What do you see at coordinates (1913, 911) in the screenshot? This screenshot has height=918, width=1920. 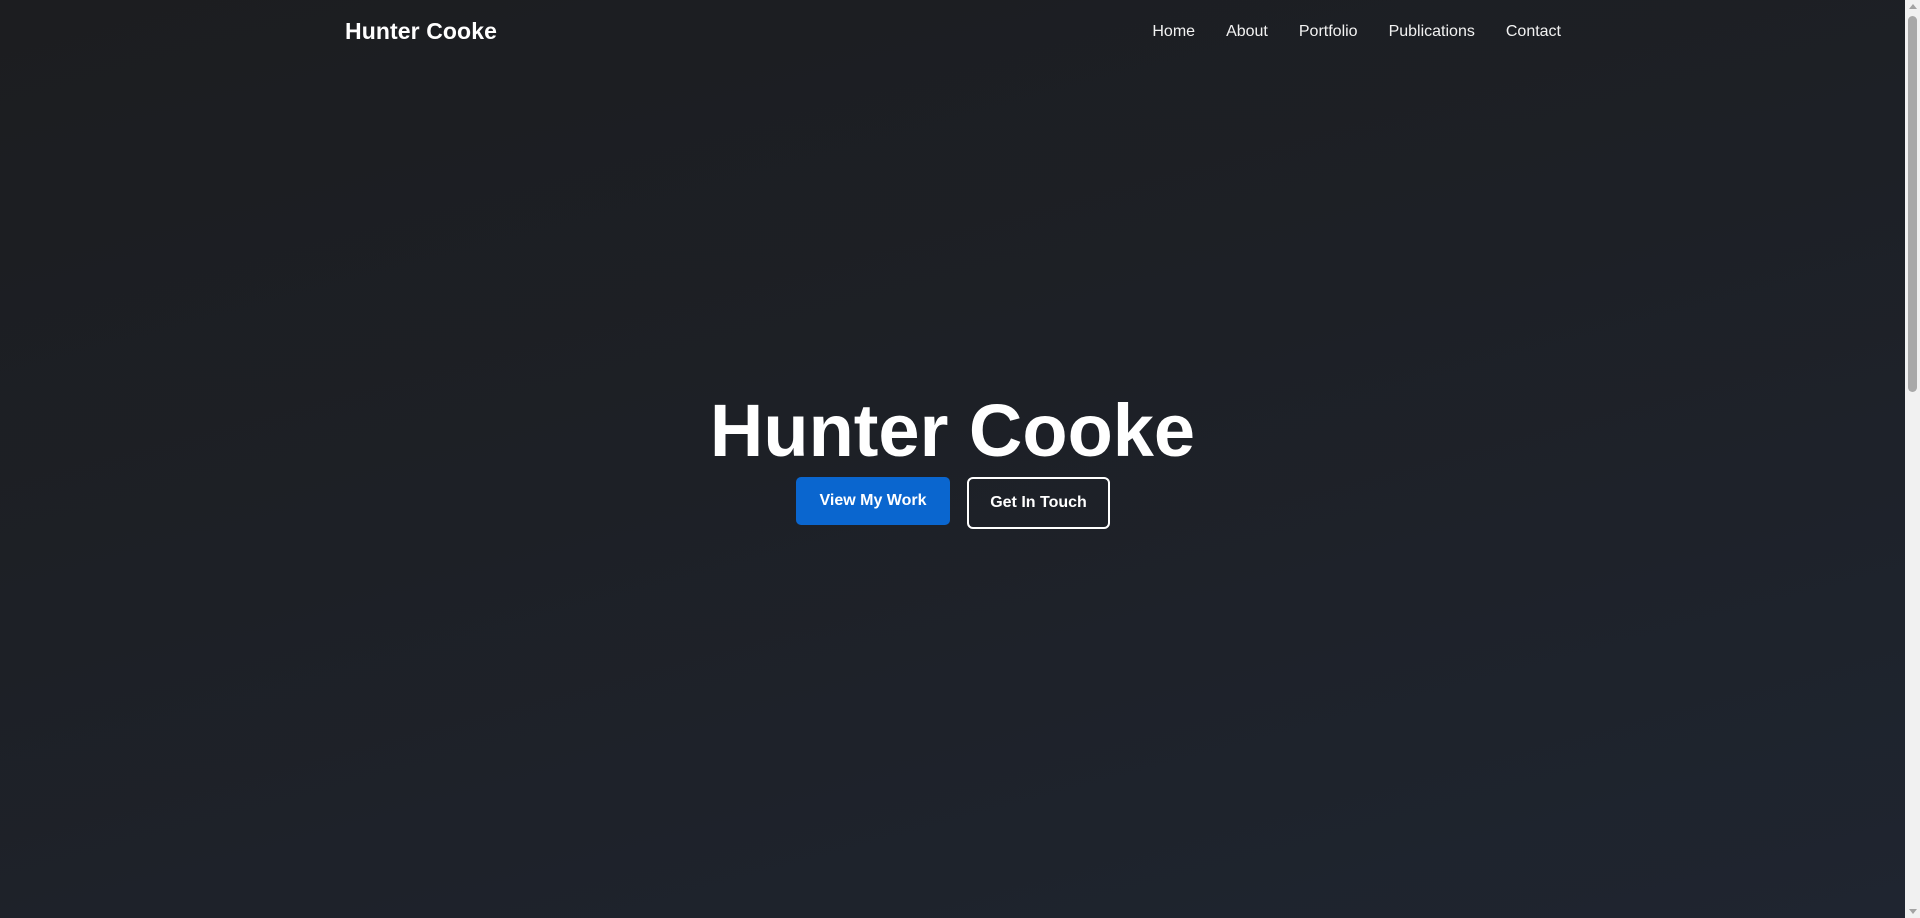 I see `scroll-down-arrow-icon` at bounding box center [1913, 911].